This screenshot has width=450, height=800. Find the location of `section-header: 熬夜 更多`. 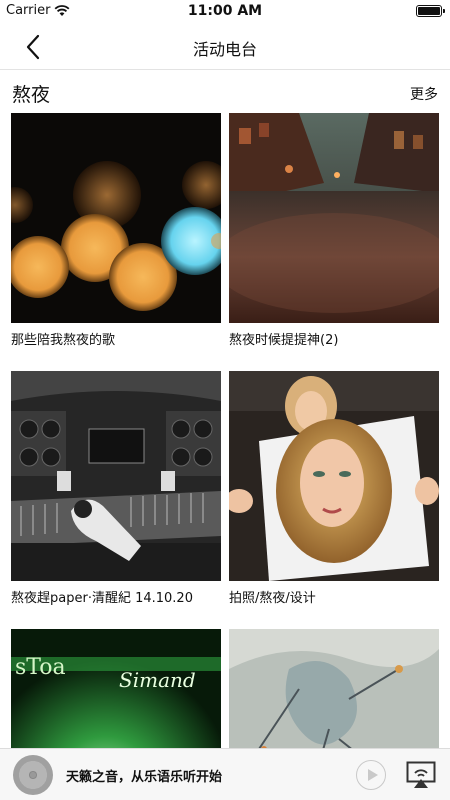

section-header: 熬夜 更多 is located at coordinates (225, 91).